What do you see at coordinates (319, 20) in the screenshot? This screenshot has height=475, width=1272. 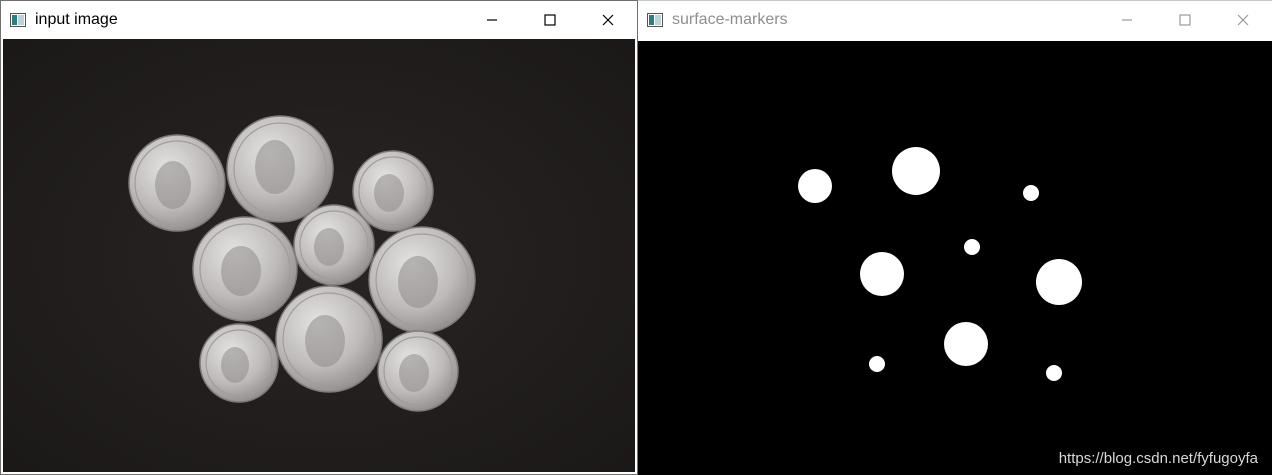 I see `title-bar: input image` at bounding box center [319, 20].